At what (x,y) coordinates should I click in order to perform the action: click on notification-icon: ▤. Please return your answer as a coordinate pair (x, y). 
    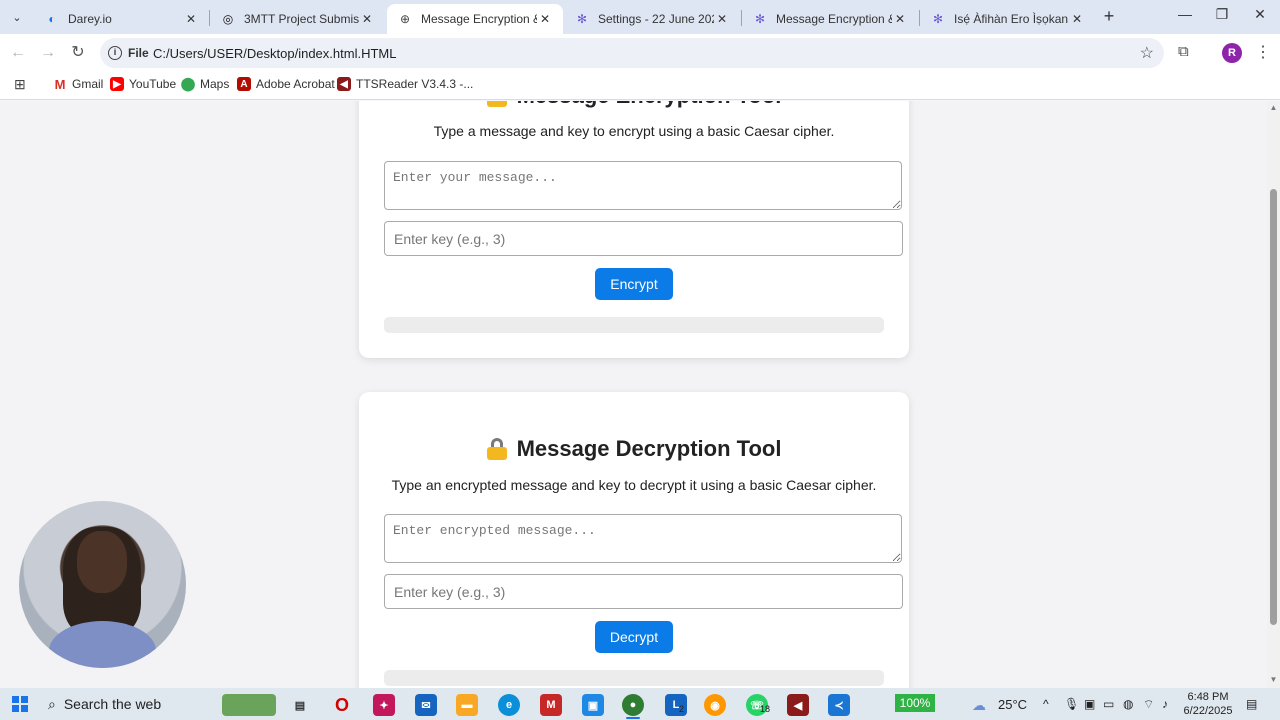
    Looking at the image, I should click on (1251, 704).